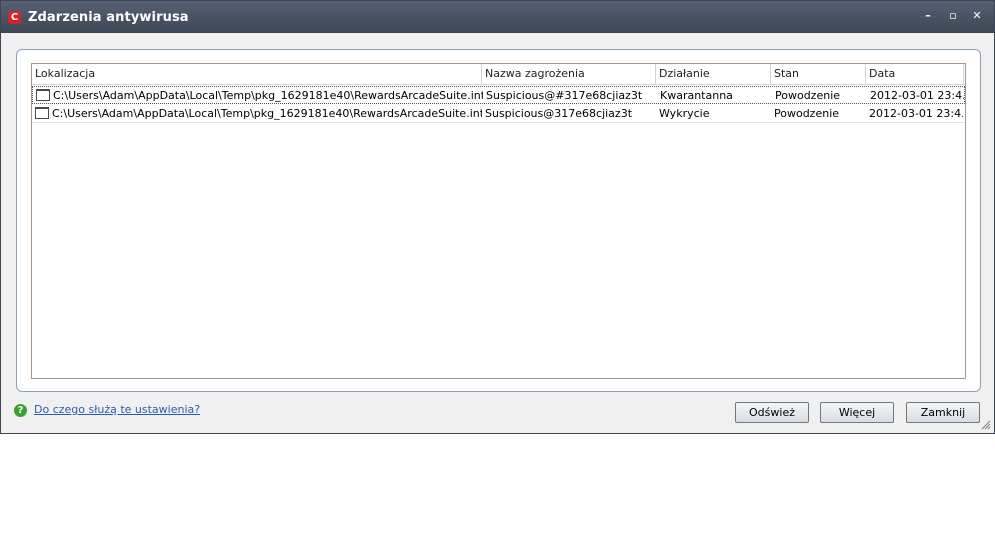  I want to click on title-bar: C Zdarzenia antywirusa – ▫ ✕, so click(497, 17).